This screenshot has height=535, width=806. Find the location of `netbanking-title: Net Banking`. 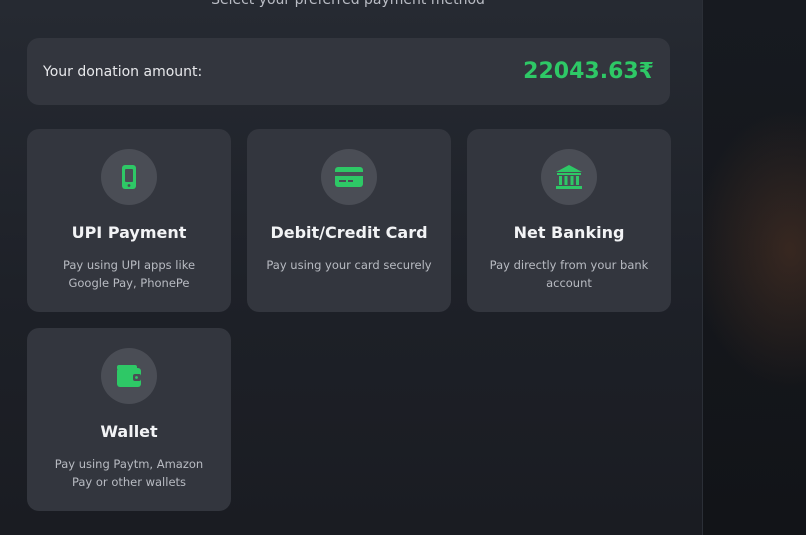

netbanking-title: Net Banking is located at coordinates (569, 232).